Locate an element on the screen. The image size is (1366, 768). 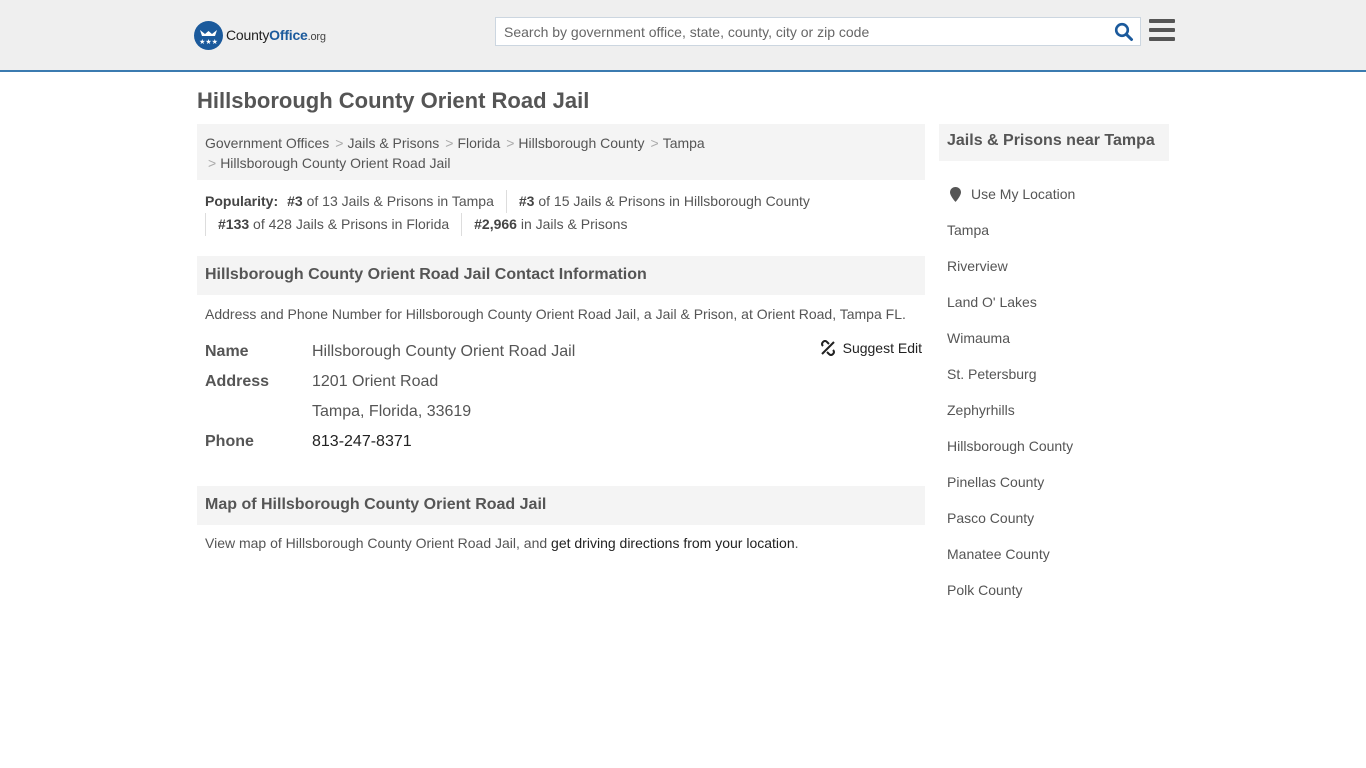
name-value: Hillsborough County Orient Road Jail is located at coordinates (444, 351).